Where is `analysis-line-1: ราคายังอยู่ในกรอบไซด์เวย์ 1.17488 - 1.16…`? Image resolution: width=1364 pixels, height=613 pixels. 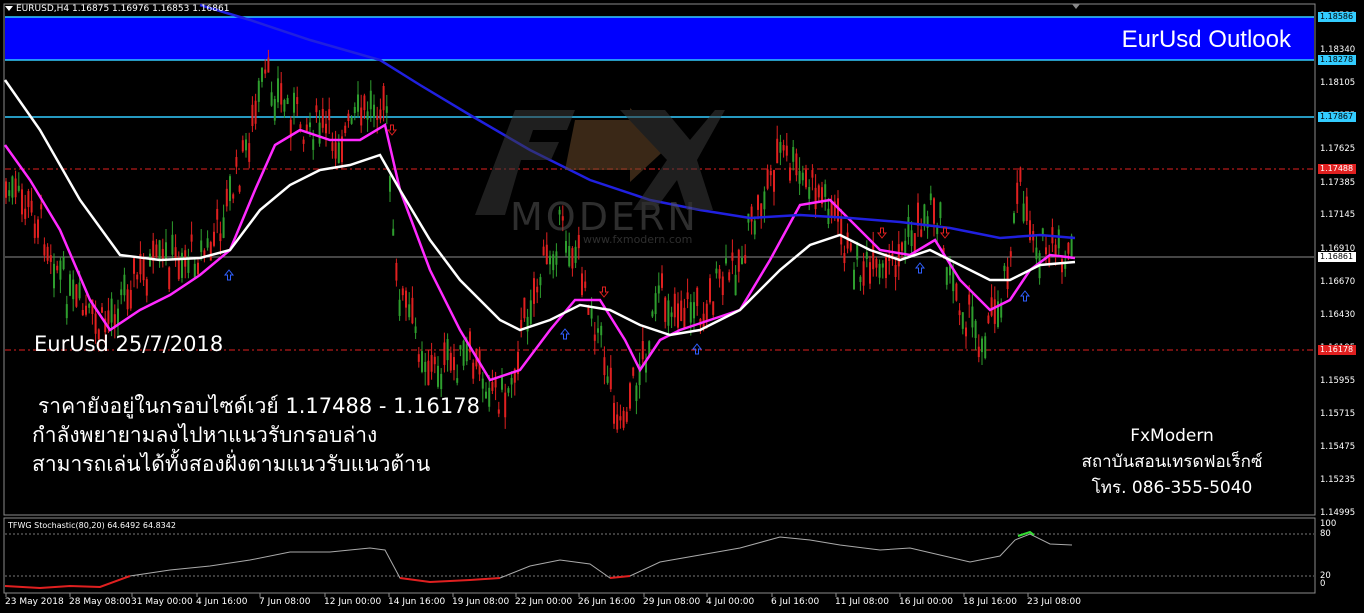
analysis-line-1: ราคายังอยู่ในกรอบไซด์เวย์ 1.17488 - 1.16… is located at coordinates (259, 406).